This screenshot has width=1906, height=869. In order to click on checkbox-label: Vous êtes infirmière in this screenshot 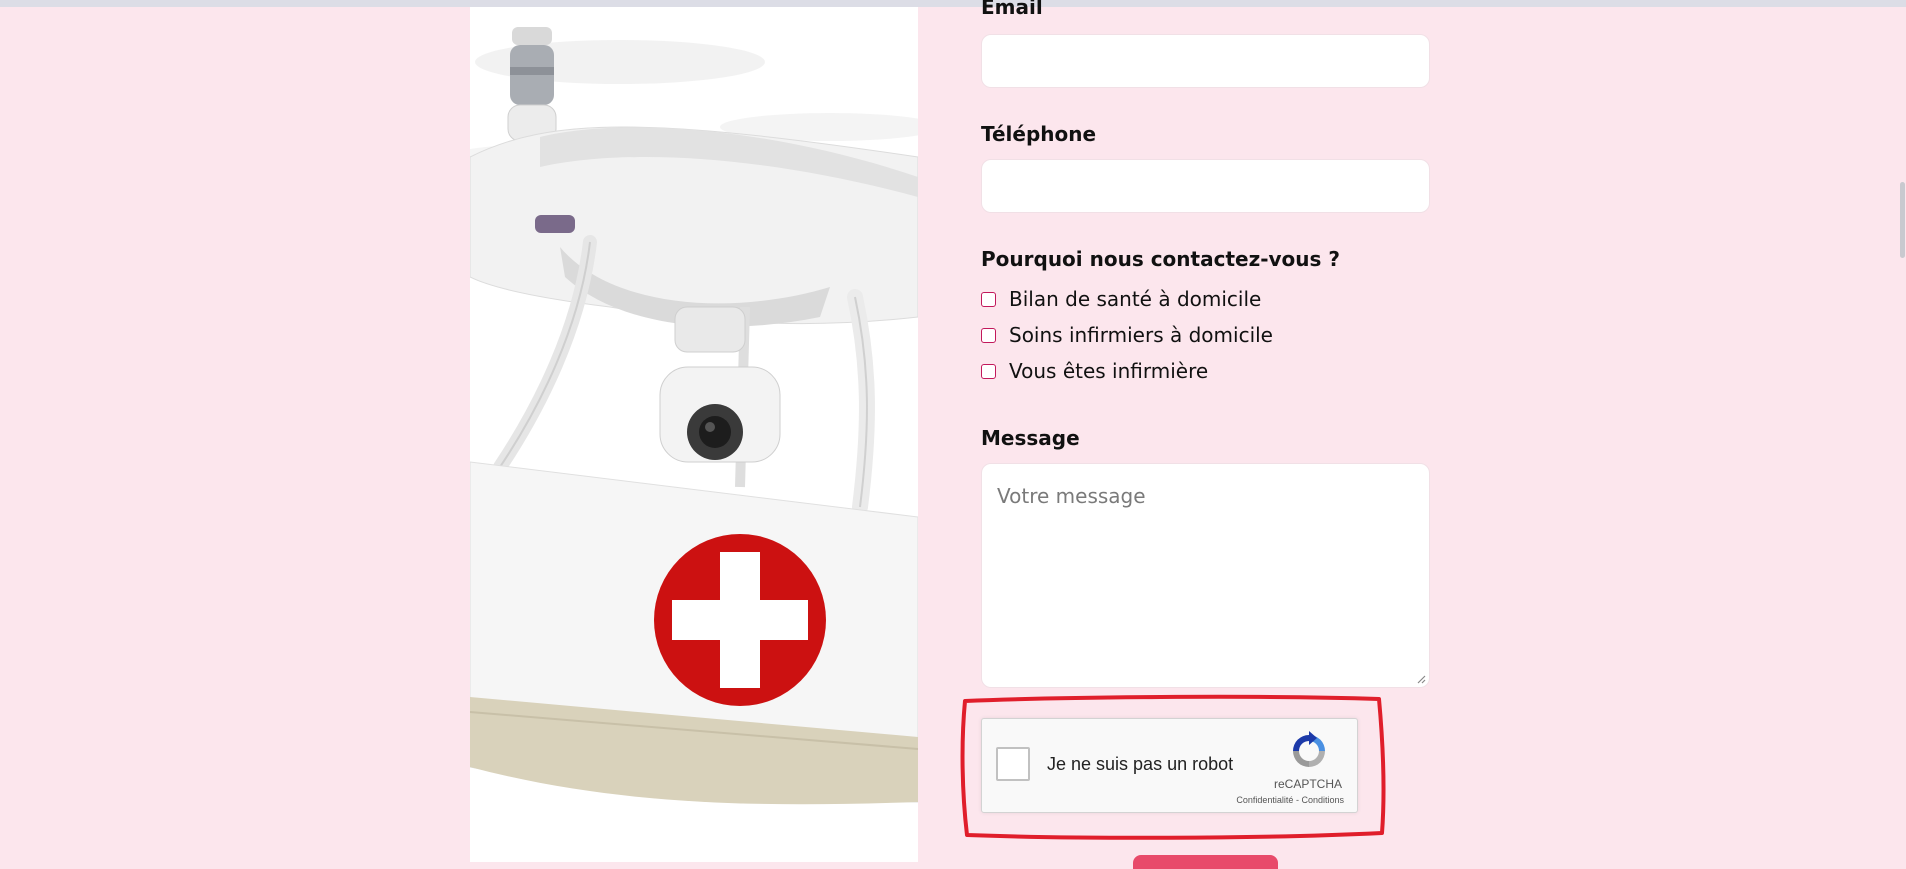, I will do `click(1109, 371)`.